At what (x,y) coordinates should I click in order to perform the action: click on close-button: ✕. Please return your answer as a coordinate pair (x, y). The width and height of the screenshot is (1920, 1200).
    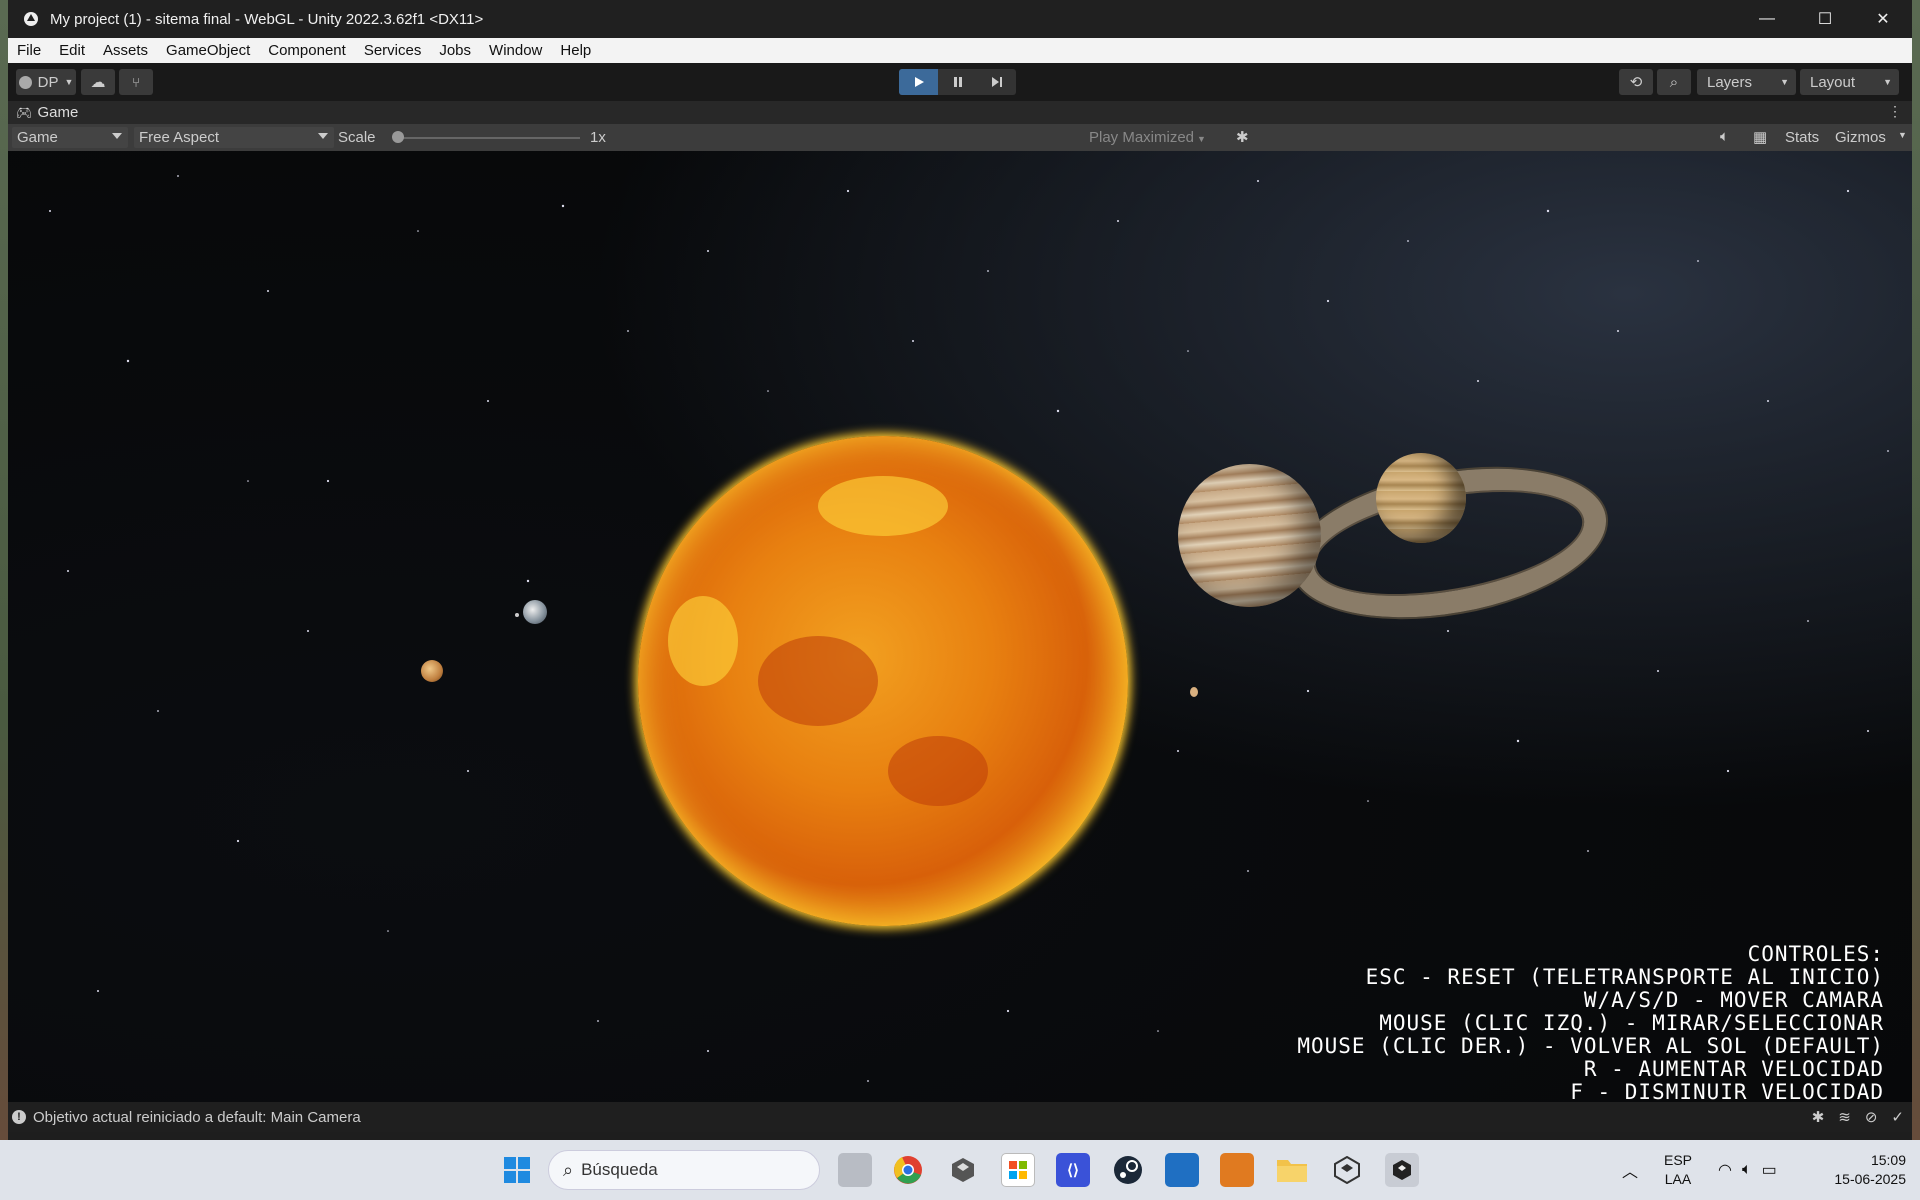
    Looking at the image, I should click on (1883, 19).